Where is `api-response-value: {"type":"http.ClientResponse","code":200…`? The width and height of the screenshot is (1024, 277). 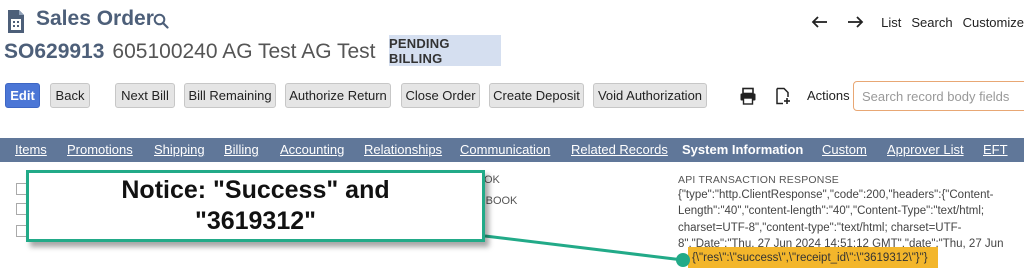
api-response-value: {"type":"http.ClientResponse","code":200… is located at coordinates (851, 219).